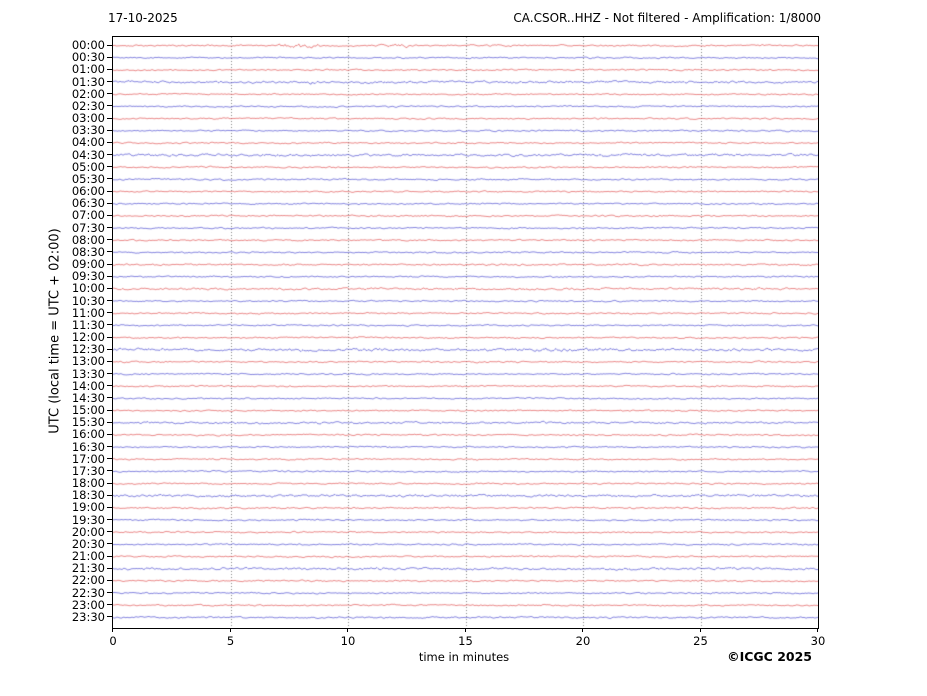  What do you see at coordinates (113, 641) in the screenshot?
I see `x-tick-label: 0` at bounding box center [113, 641].